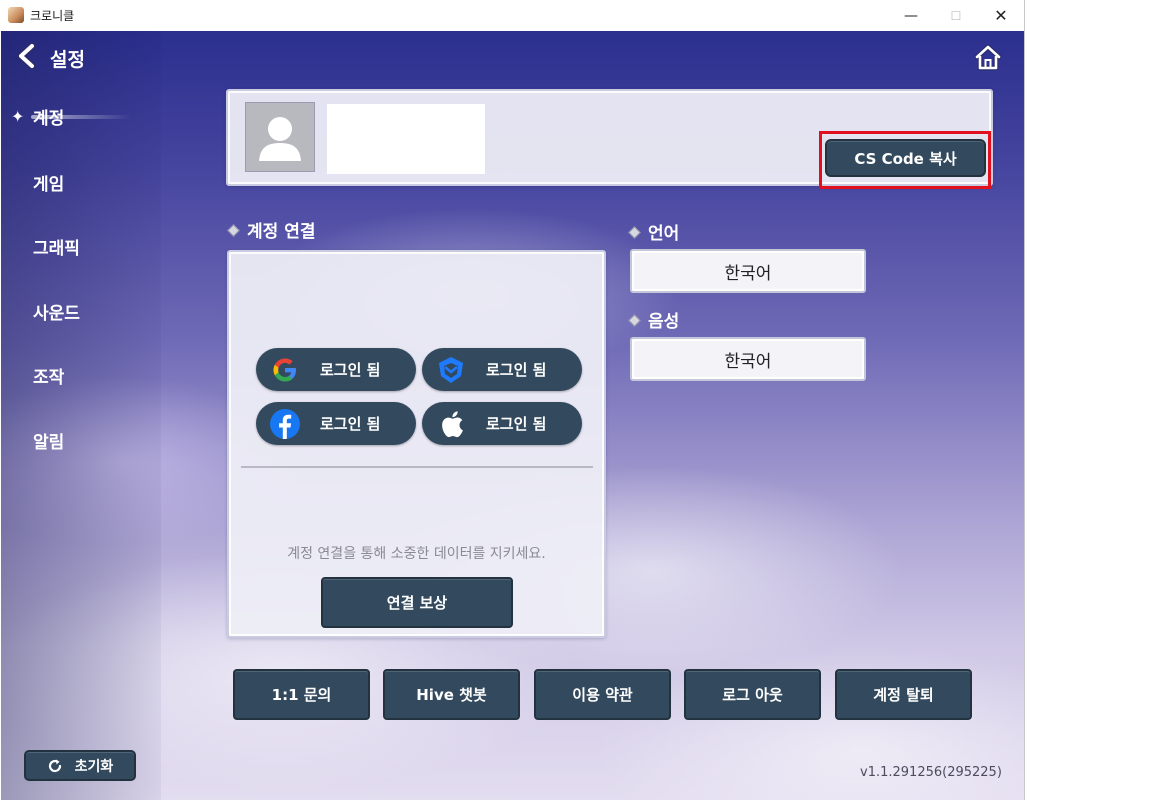  I want to click on reset-button: 초기화, so click(80, 765).